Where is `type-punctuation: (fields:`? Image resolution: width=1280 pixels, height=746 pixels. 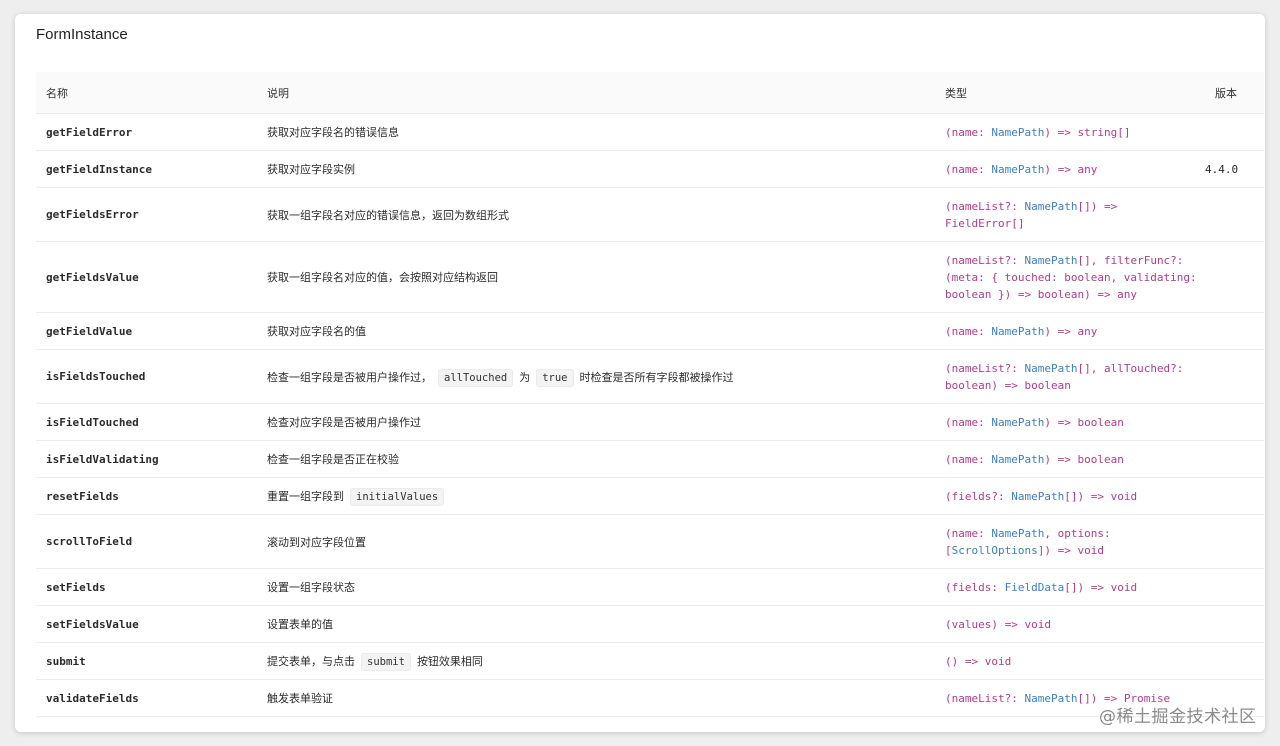
type-punctuation: (fields: is located at coordinates (975, 587).